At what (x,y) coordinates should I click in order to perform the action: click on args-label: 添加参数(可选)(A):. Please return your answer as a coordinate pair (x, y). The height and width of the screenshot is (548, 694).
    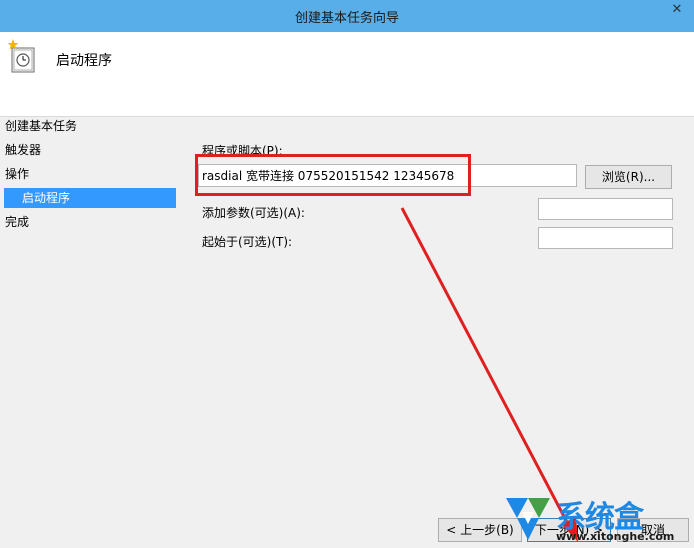
    Looking at the image, I should click on (253, 213).